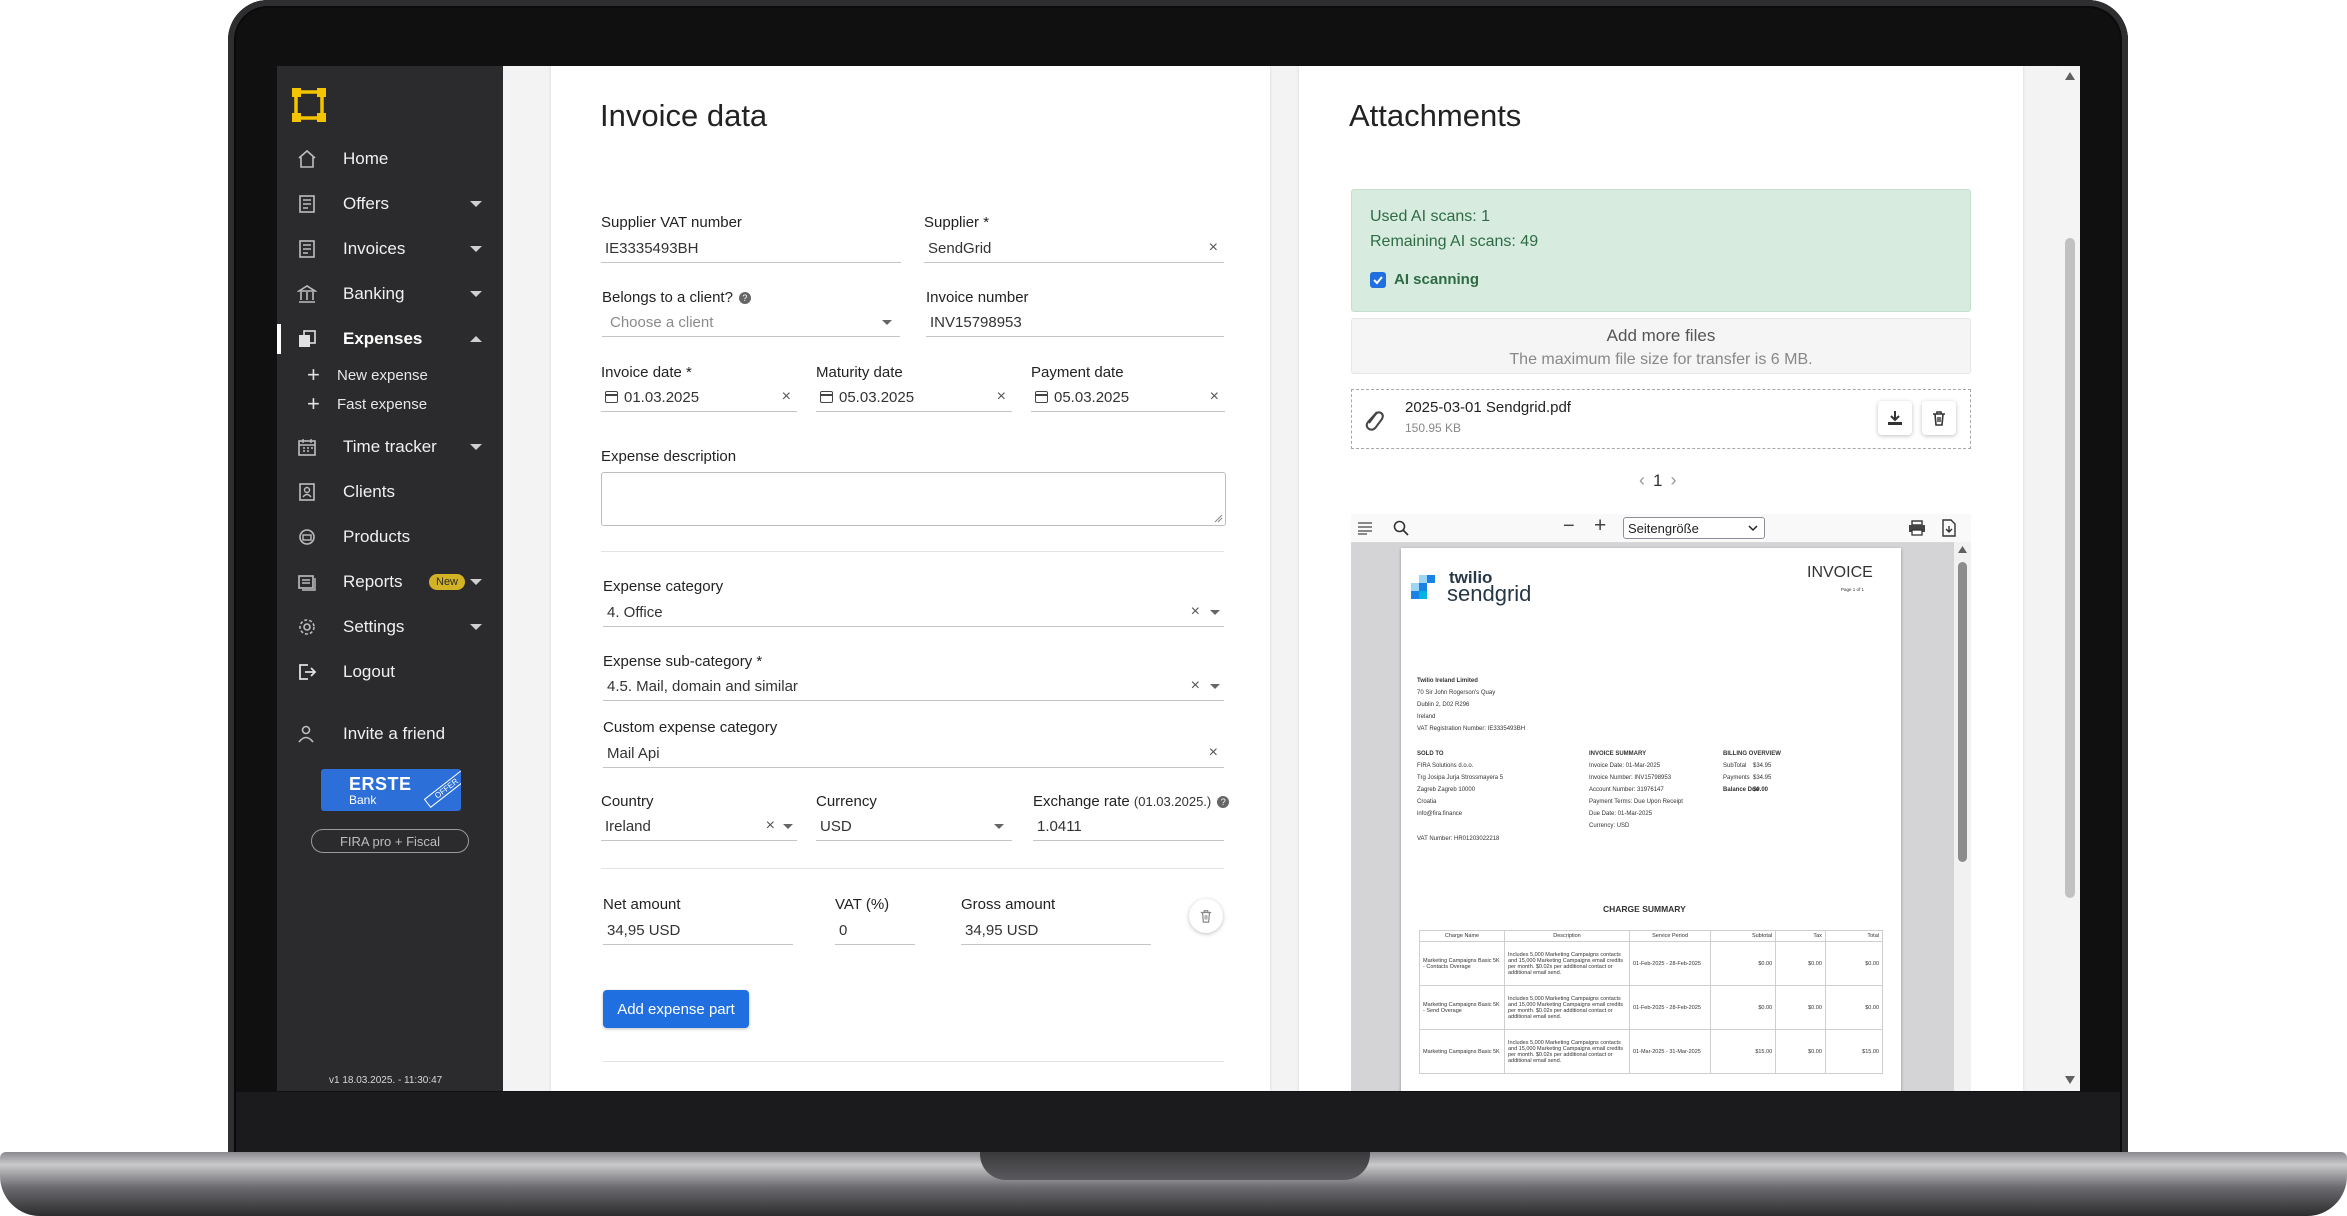  Describe the element at coordinates (390, 339) in the screenshot. I see `sidebar-item-expenses: Expenses` at that location.